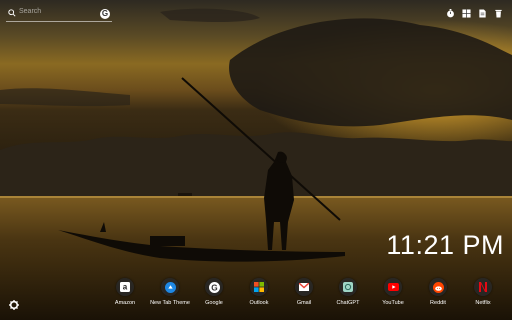  What do you see at coordinates (348, 303) in the screenshot?
I see `app-label: ChatGPT` at bounding box center [348, 303].